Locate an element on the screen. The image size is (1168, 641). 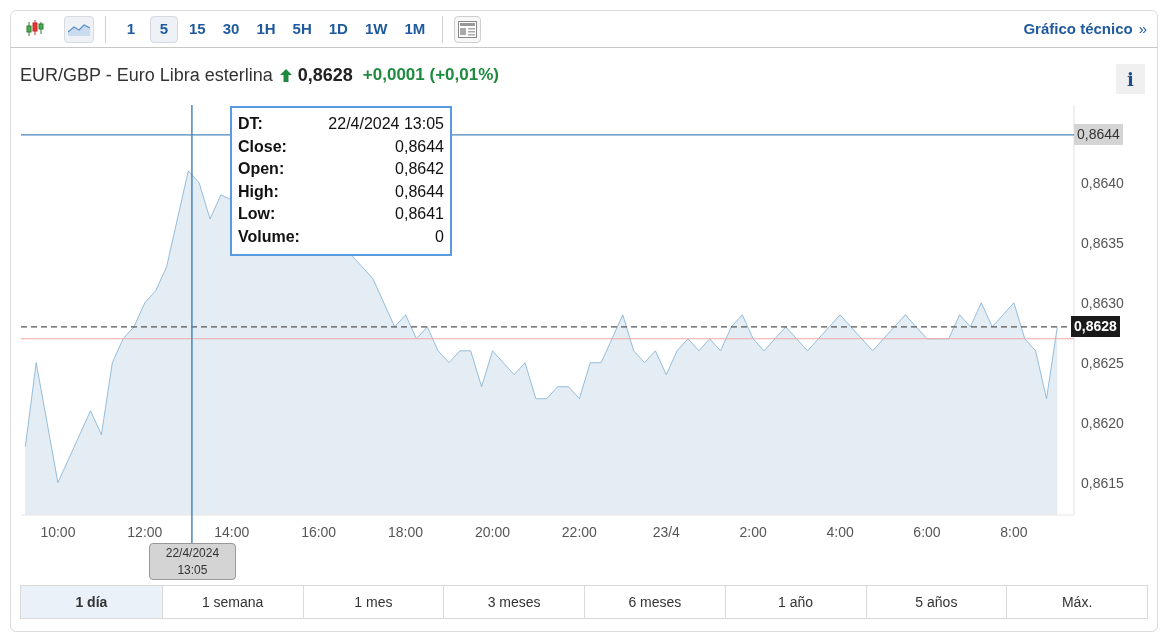
tooltip-value: 22/4/2024 13:05 is located at coordinates (386, 124).